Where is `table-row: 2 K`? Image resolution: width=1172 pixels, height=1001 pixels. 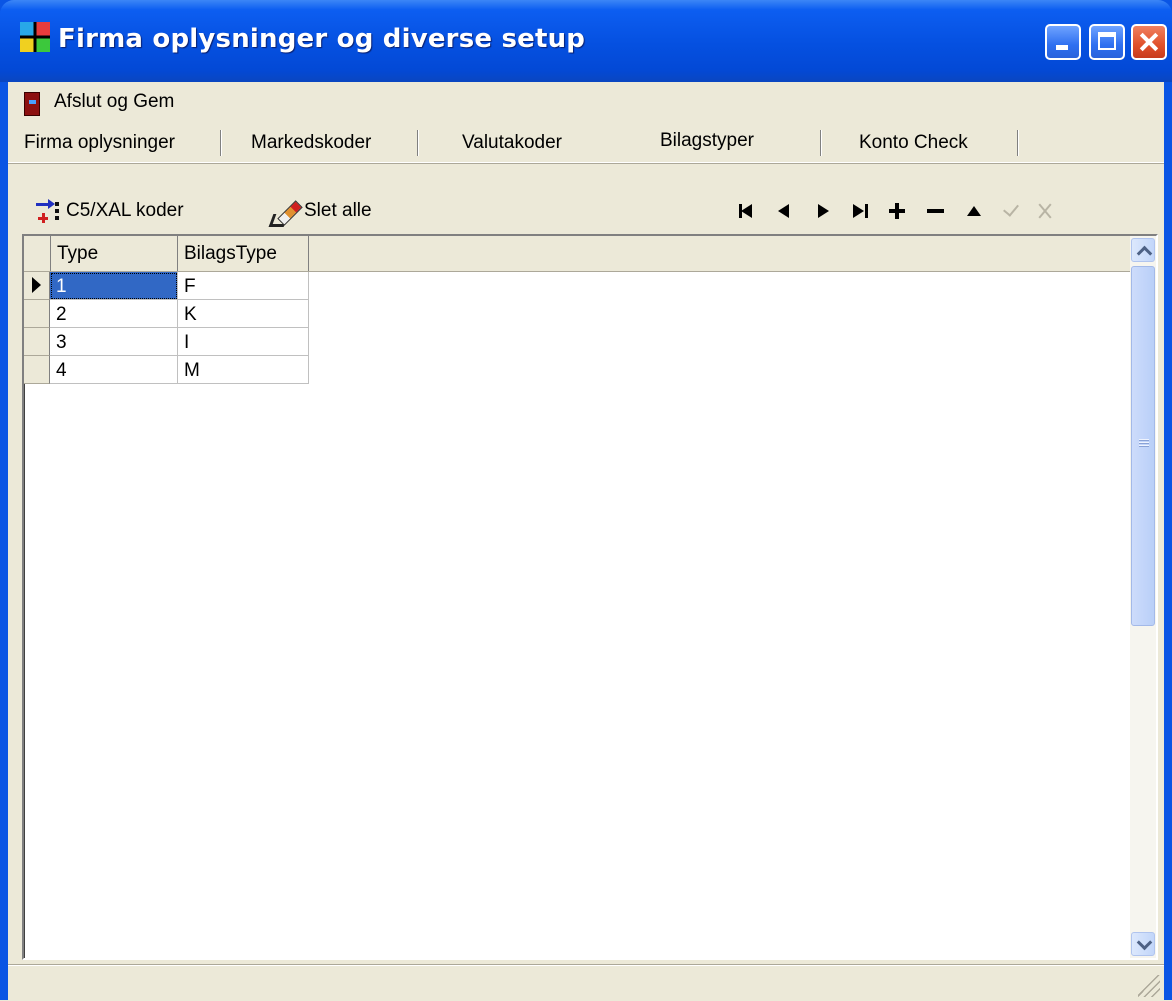
table-row: 2 K is located at coordinates (169, 314).